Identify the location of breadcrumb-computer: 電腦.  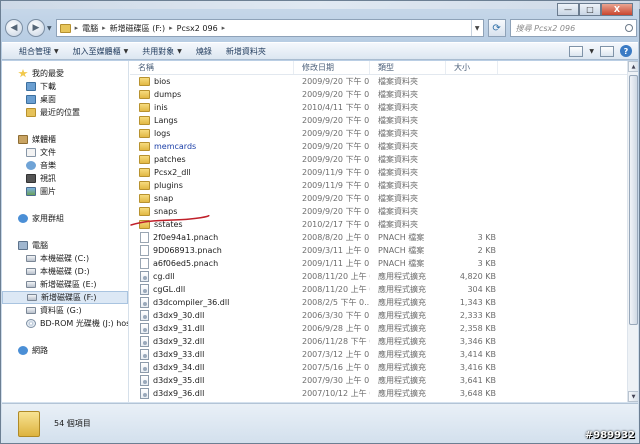
(90, 28).